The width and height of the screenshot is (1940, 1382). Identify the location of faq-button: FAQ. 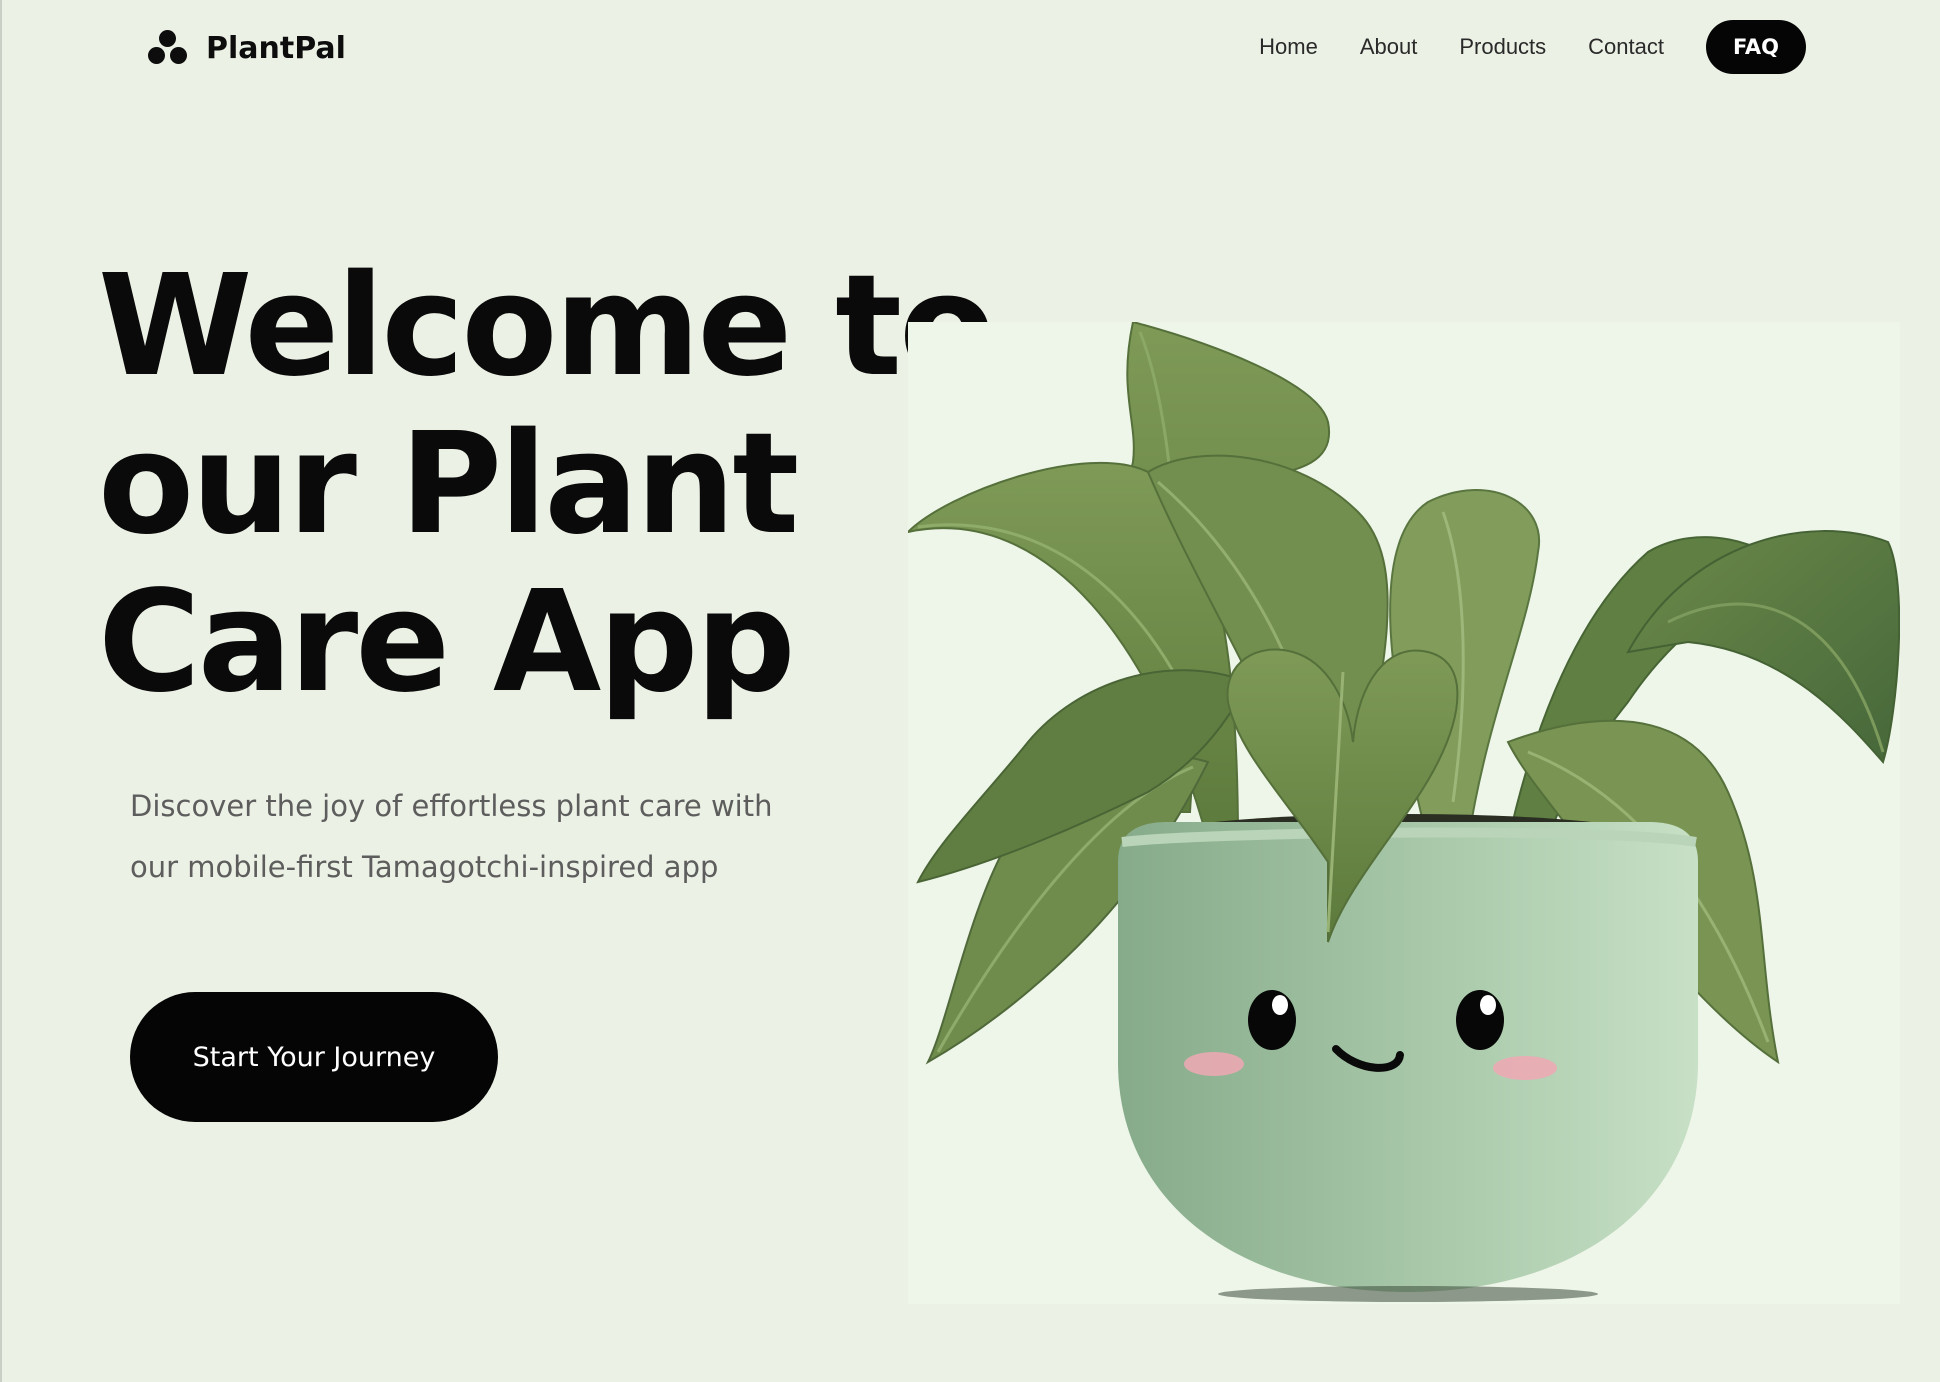
(1756, 47).